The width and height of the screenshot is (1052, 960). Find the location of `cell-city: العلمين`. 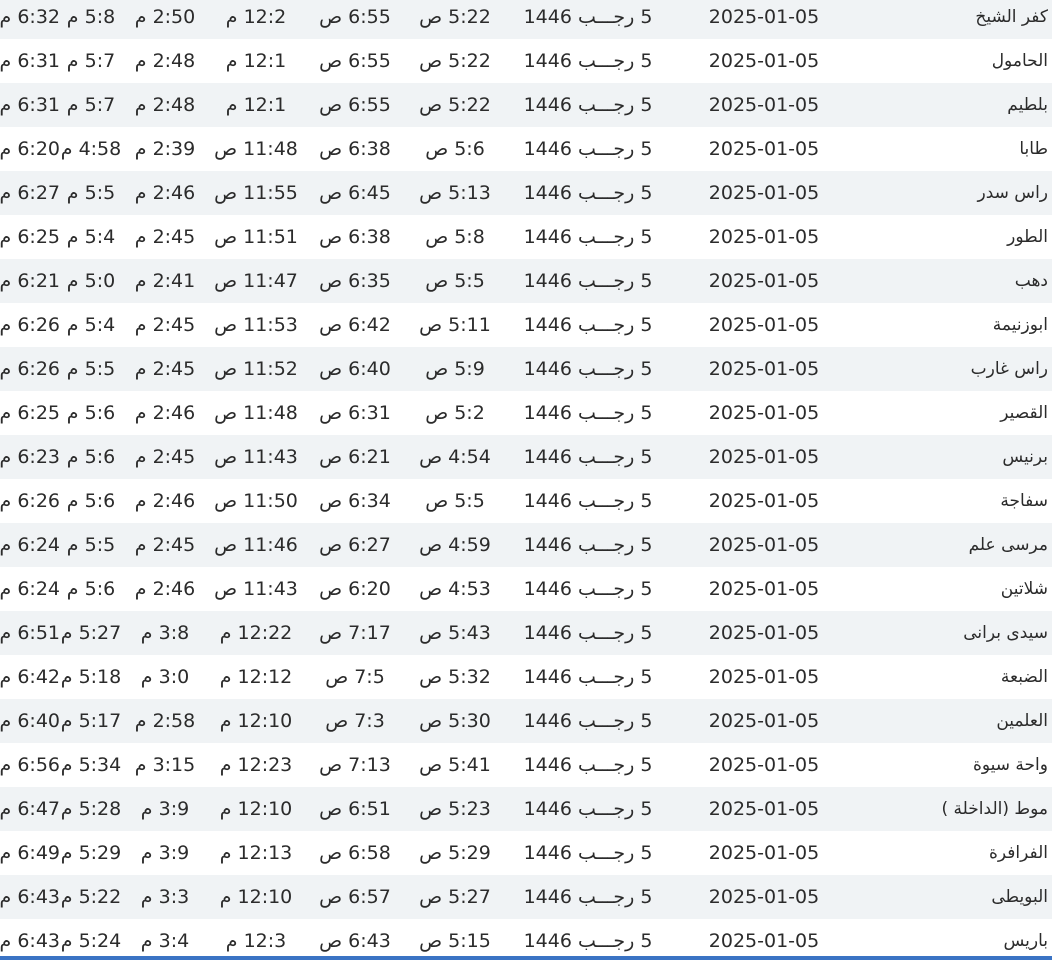

cell-city: العلمين is located at coordinates (954, 721).